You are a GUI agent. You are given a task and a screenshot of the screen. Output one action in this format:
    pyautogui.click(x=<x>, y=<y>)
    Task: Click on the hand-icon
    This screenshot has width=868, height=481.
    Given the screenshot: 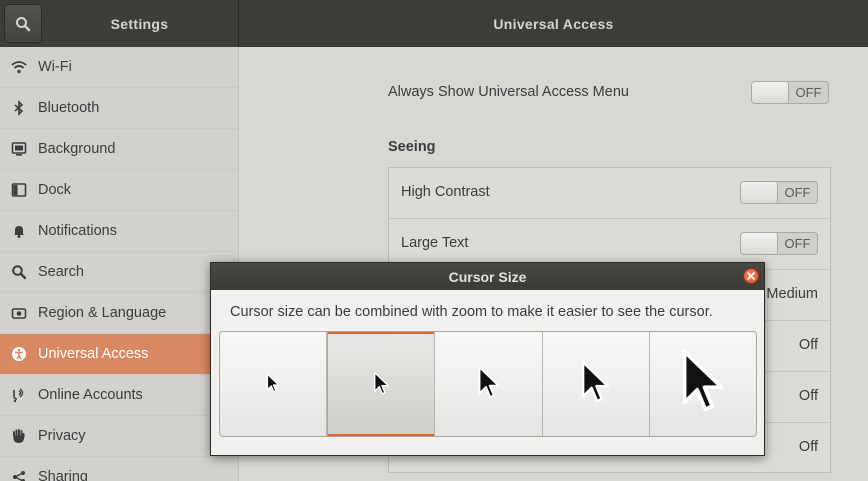 What is the action you would take?
    pyautogui.click(x=19, y=436)
    